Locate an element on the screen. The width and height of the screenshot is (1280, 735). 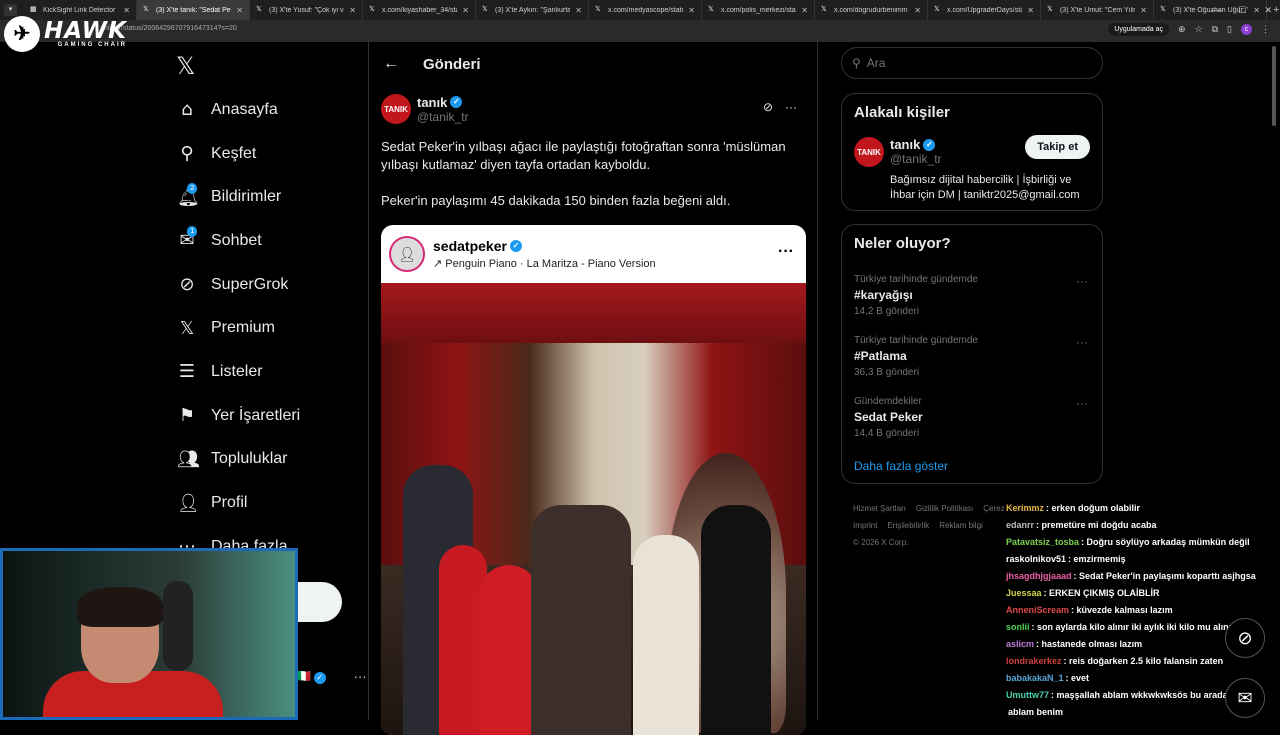
browser-menu-icon: ⋮ is located at coordinates (1265, 29).